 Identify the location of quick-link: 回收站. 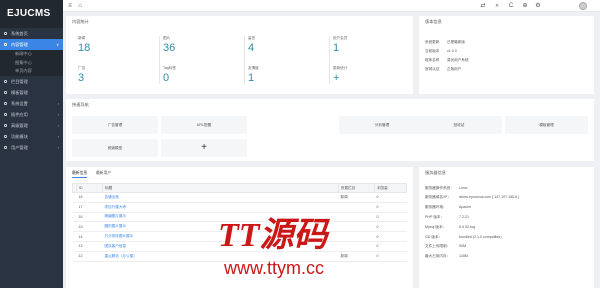
(459, 125).